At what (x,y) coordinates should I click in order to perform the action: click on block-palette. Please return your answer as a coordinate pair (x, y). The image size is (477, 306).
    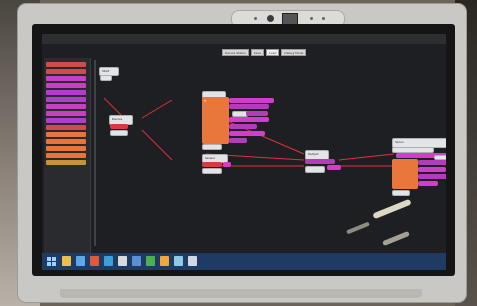
    Looking at the image, I should click on (67, 155).